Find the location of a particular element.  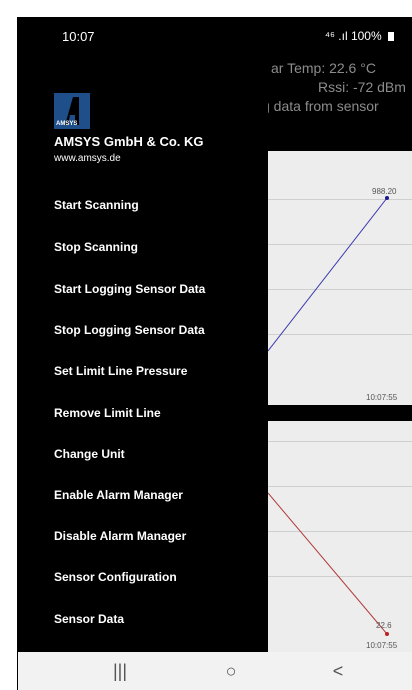

menu-change-unit: Change Unit is located at coordinates (154, 454).